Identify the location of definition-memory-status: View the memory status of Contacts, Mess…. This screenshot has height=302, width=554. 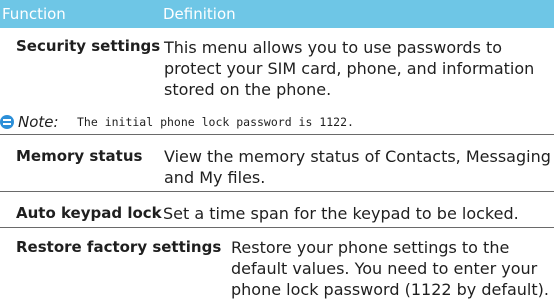
(357, 167).